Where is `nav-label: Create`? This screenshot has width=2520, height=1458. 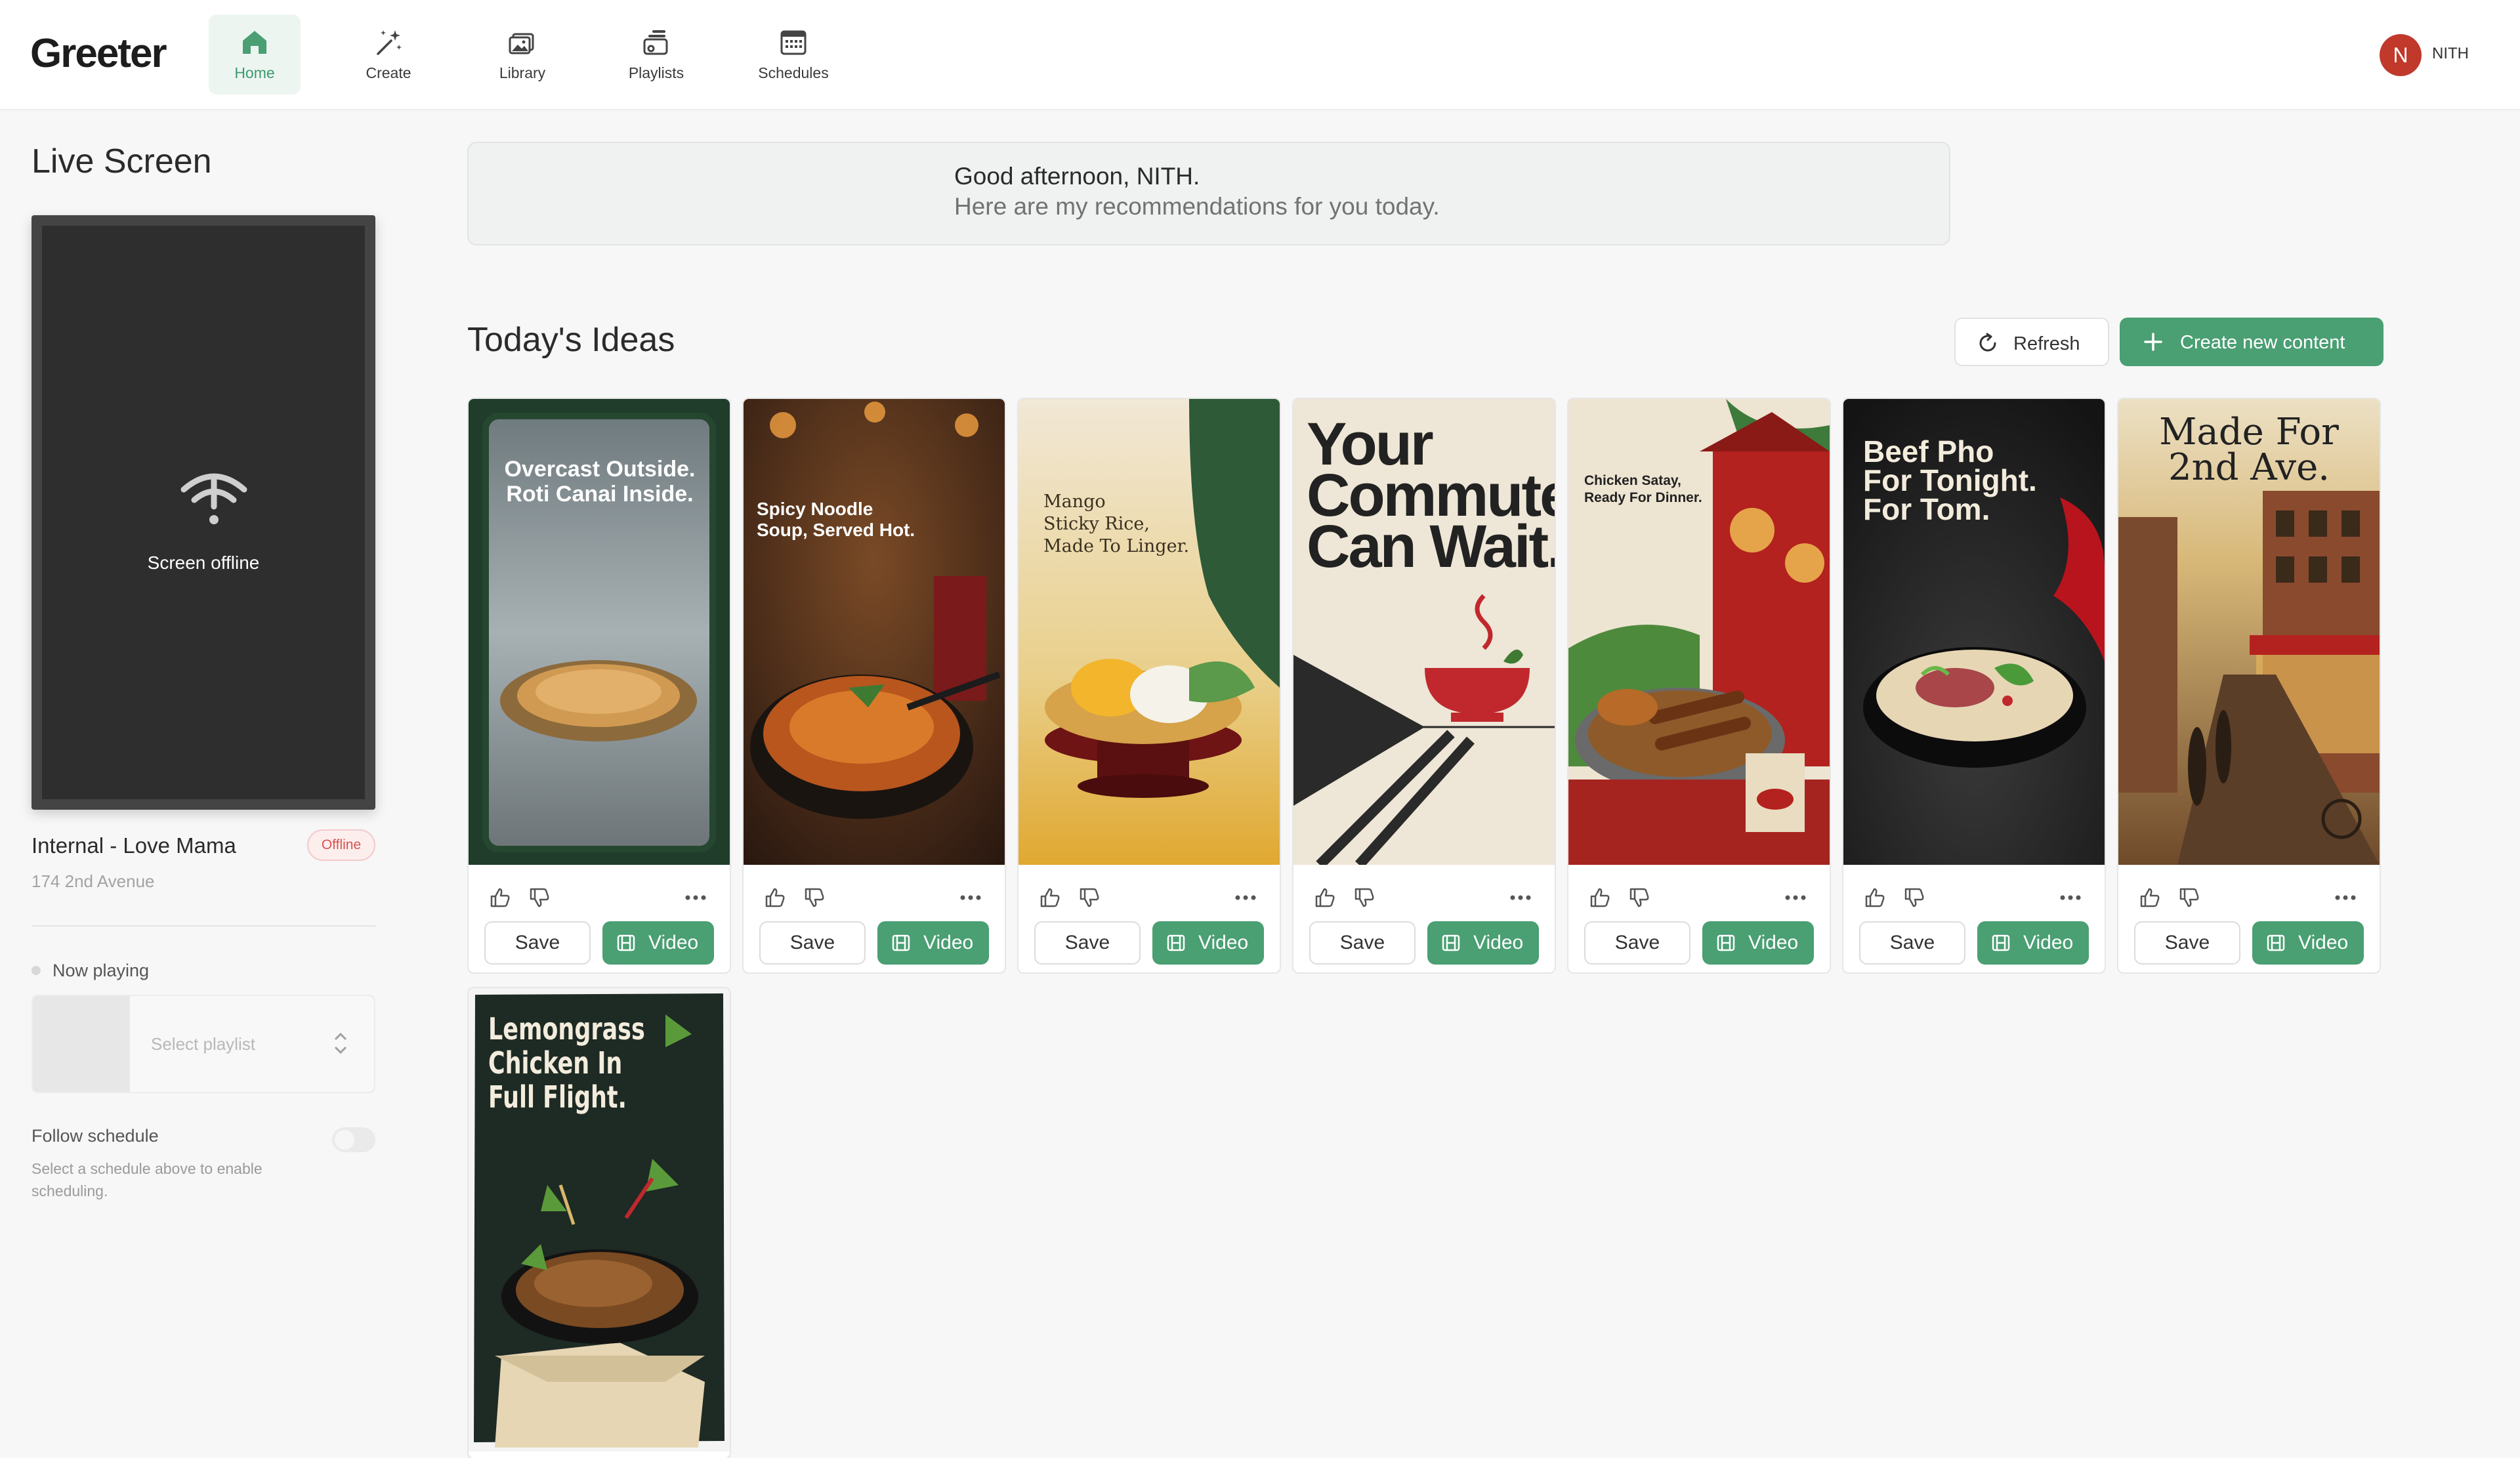
nav-label: Create is located at coordinates (388, 72).